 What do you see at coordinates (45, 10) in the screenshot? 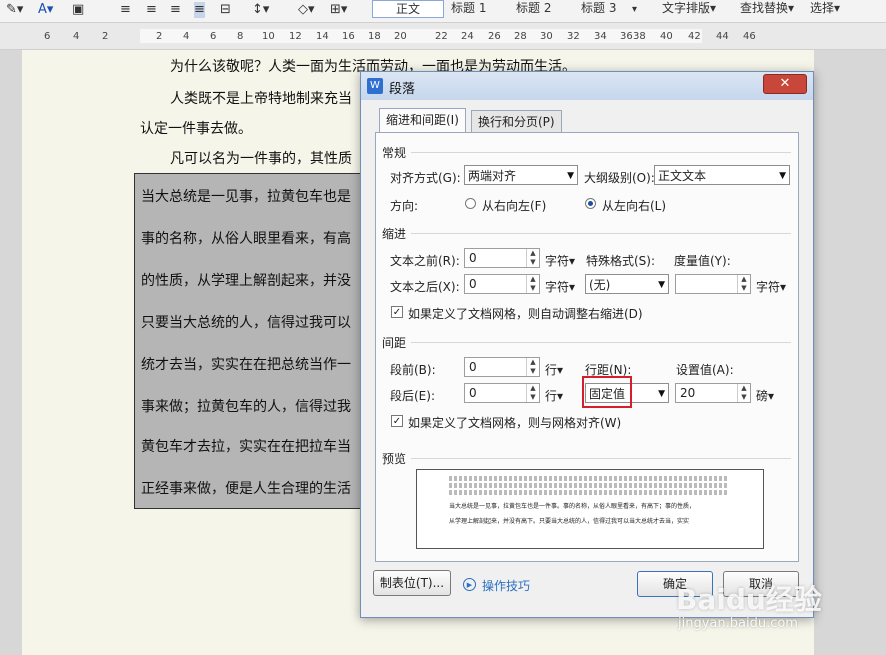
I see `font-color-icon: A▾` at bounding box center [45, 10].